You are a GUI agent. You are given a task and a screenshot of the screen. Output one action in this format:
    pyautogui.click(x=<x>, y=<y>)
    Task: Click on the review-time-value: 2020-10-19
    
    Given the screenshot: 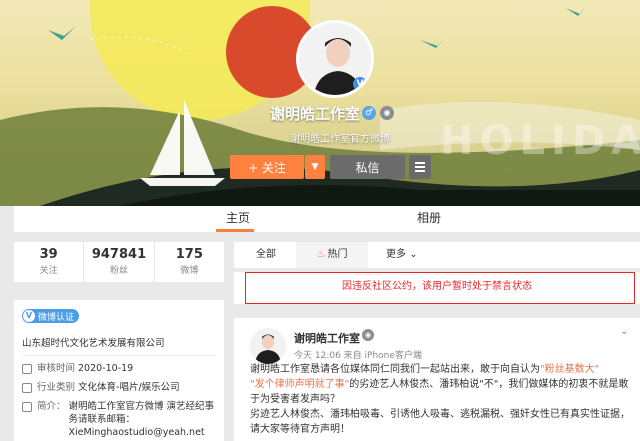 What is the action you would take?
    pyautogui.click(x=106, y=368)
    